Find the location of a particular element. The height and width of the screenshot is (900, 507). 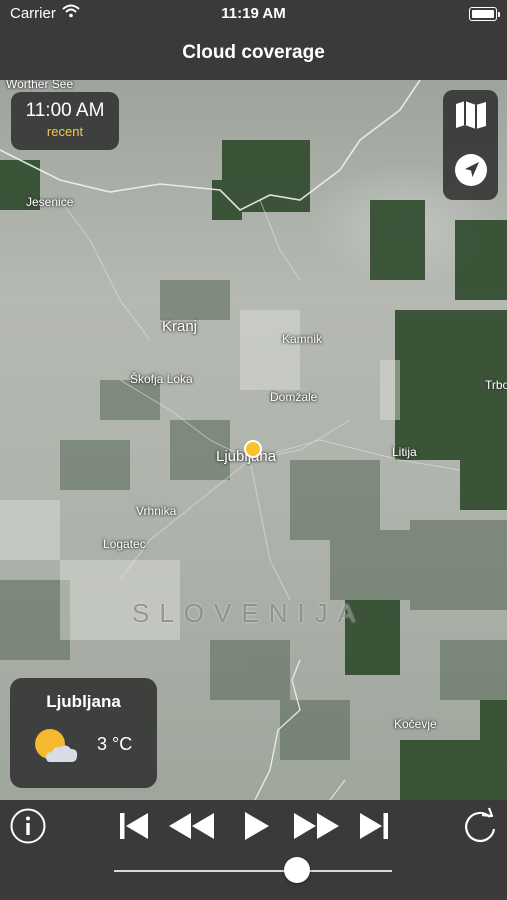

place-litija: Litija is located at coordinates (404, 452).